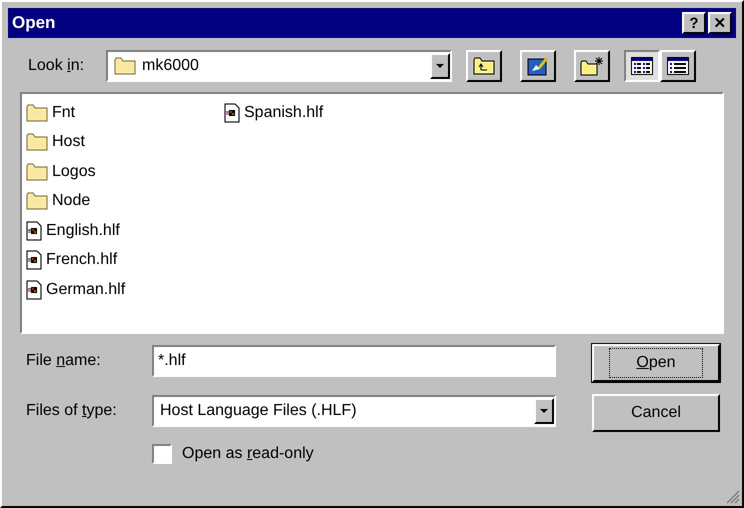 This screenshot has height=508, width=744. I want to click on read-only-checkbox, so click(162, 454).